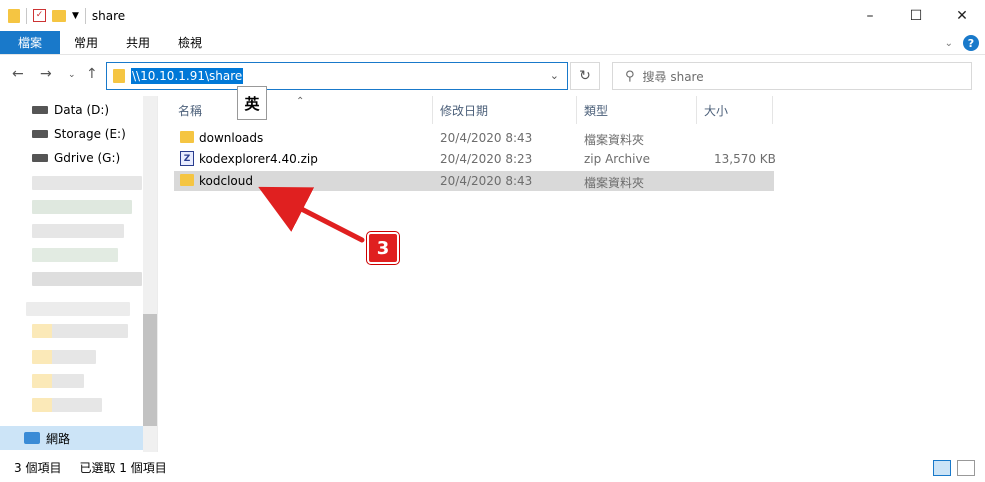  Describe the element at coordinates (312, 215) in the screenshot. I see `annotation-arrow` at that location.